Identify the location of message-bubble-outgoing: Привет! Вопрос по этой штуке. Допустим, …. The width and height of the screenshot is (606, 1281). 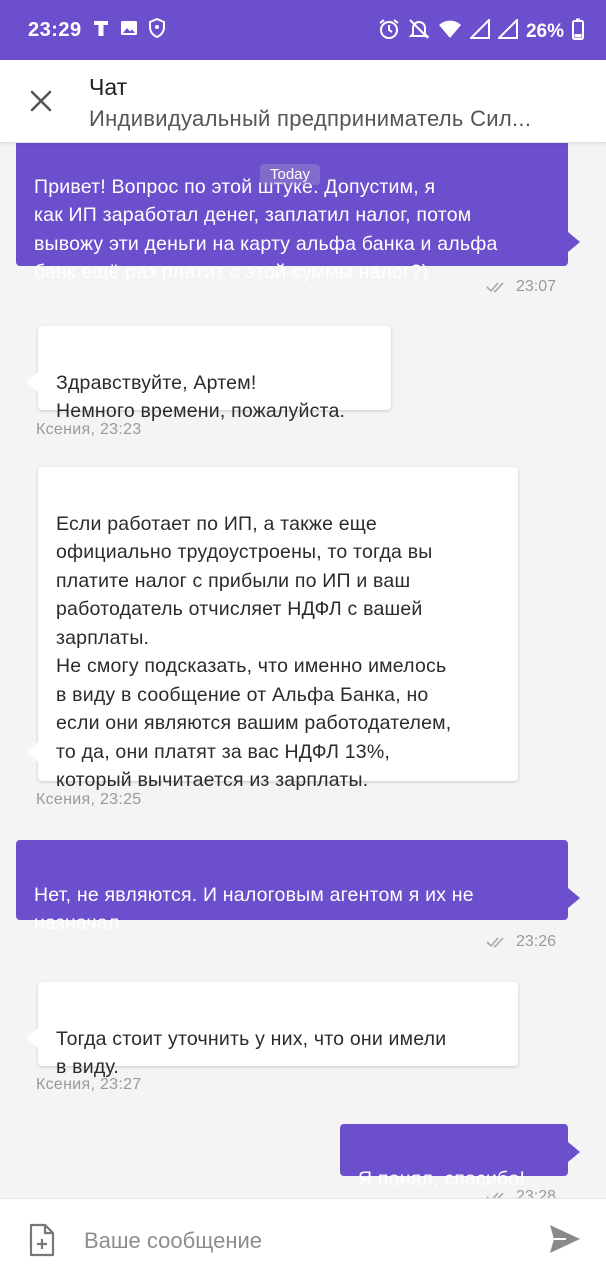
(292, 212).